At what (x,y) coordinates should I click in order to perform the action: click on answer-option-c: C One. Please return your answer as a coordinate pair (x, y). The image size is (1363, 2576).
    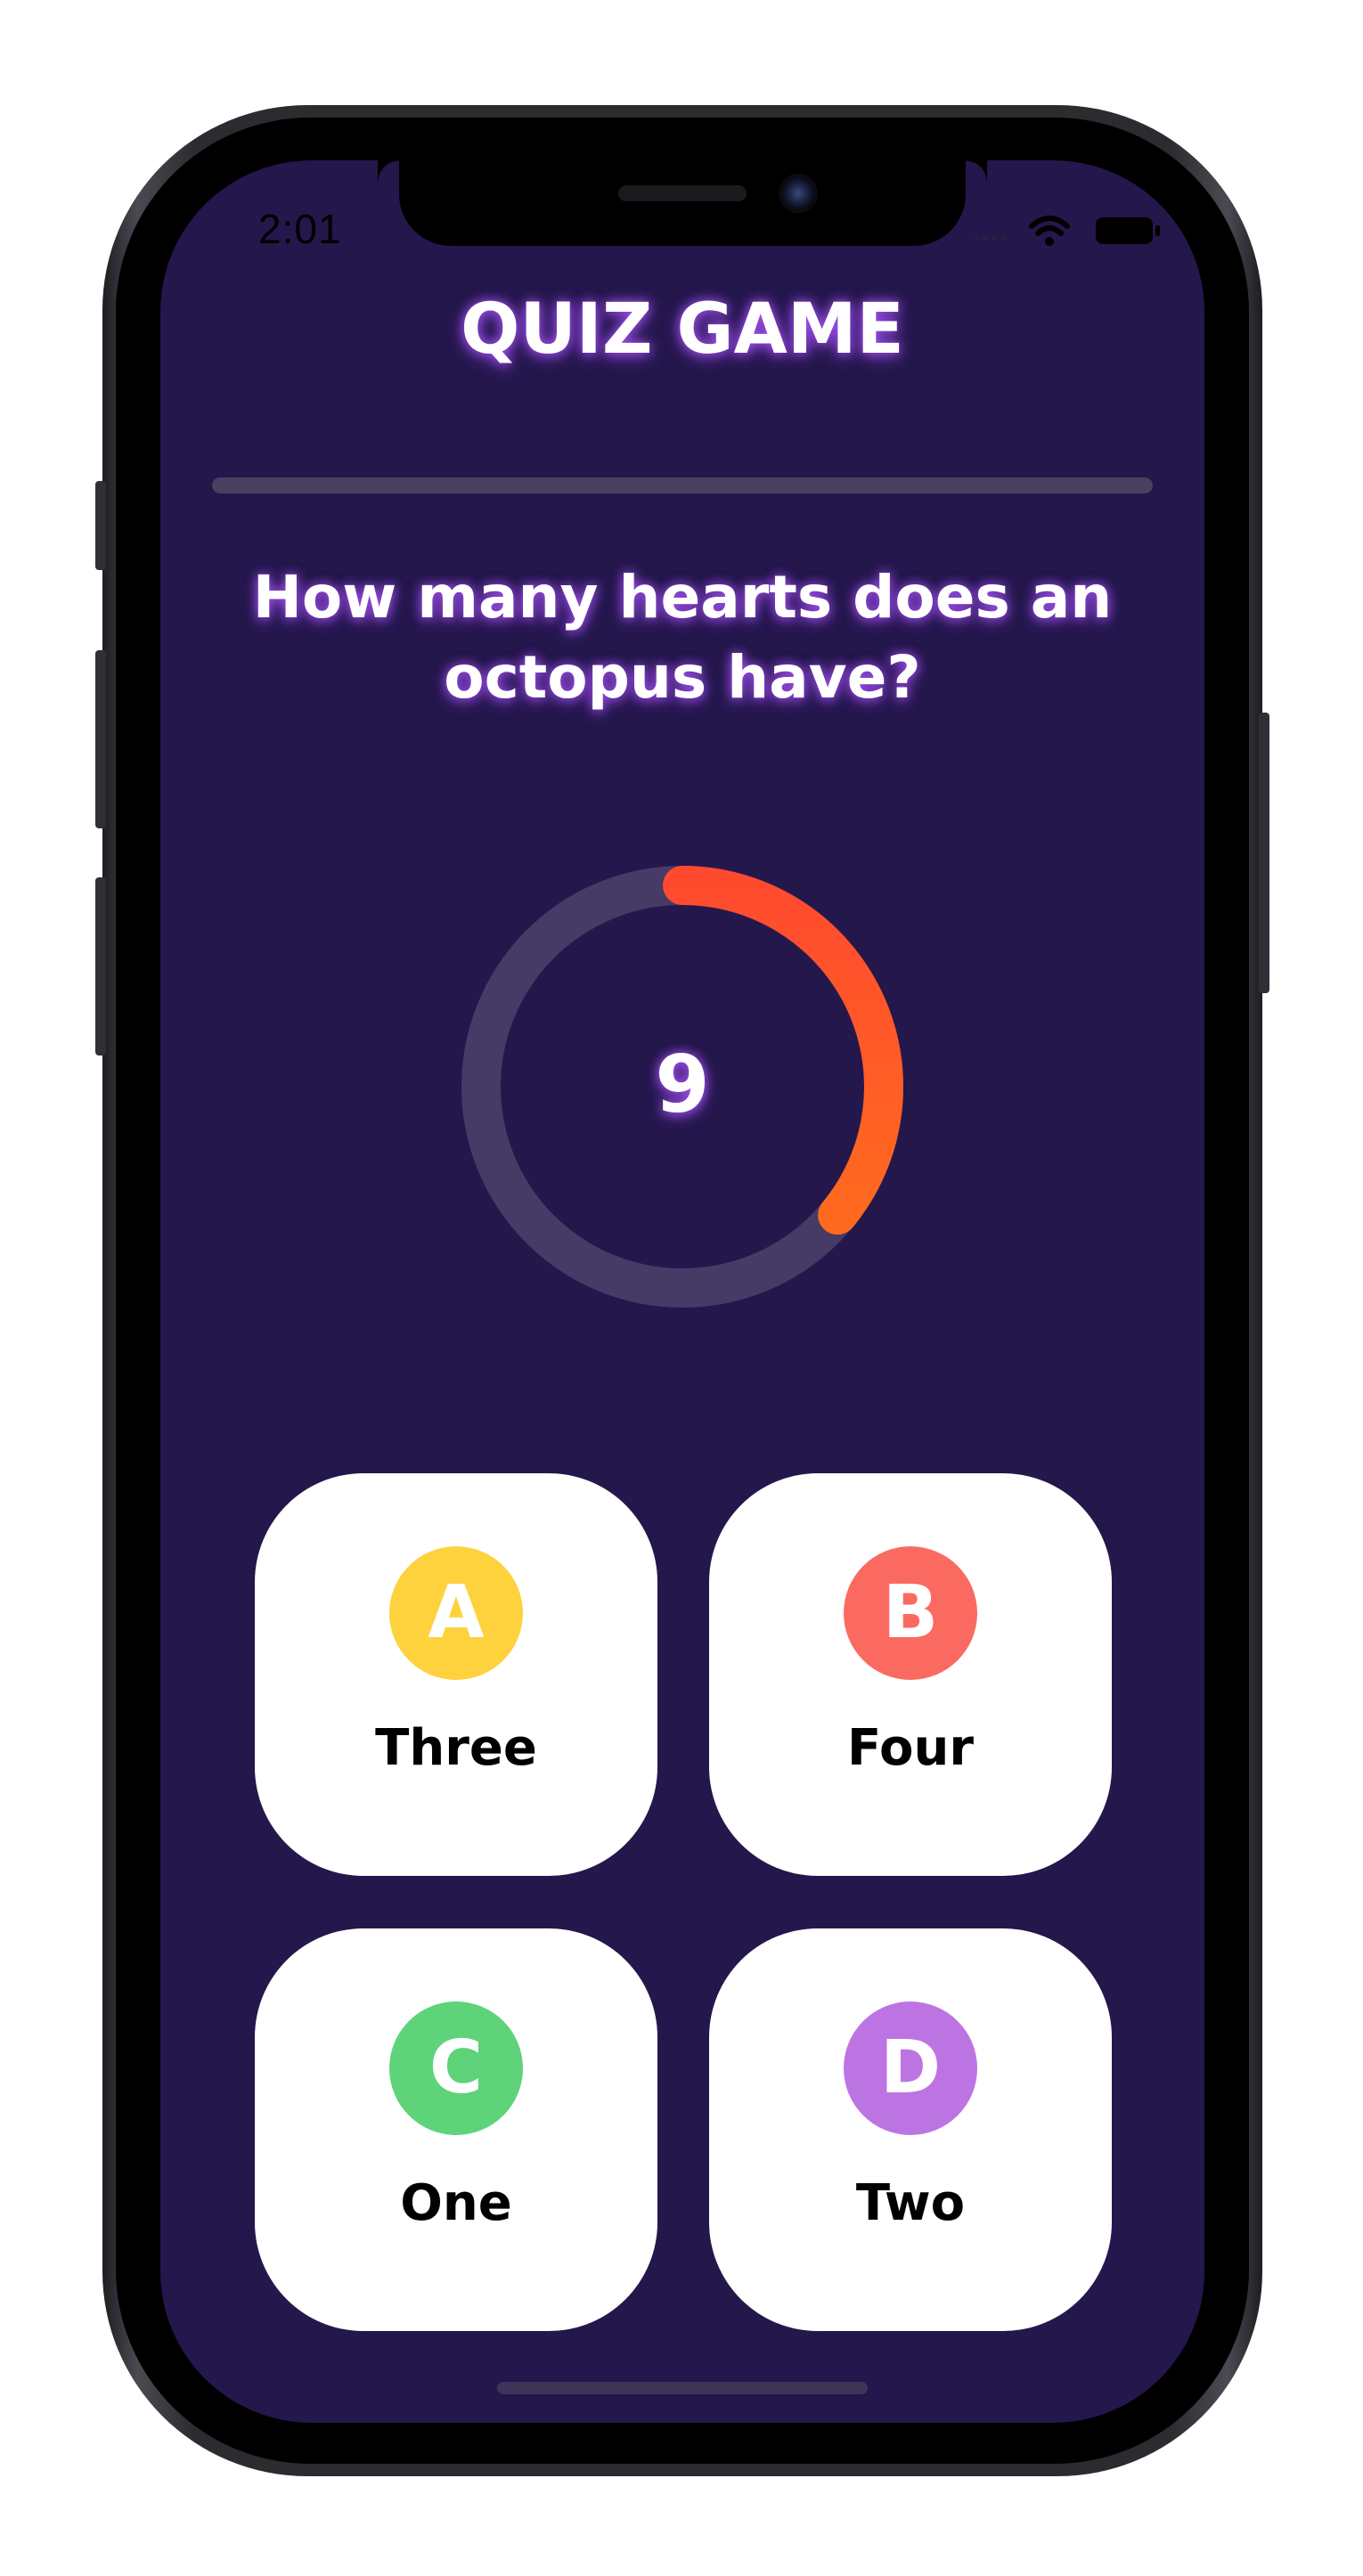
    Looking at the image, I should click on (456, 2129).